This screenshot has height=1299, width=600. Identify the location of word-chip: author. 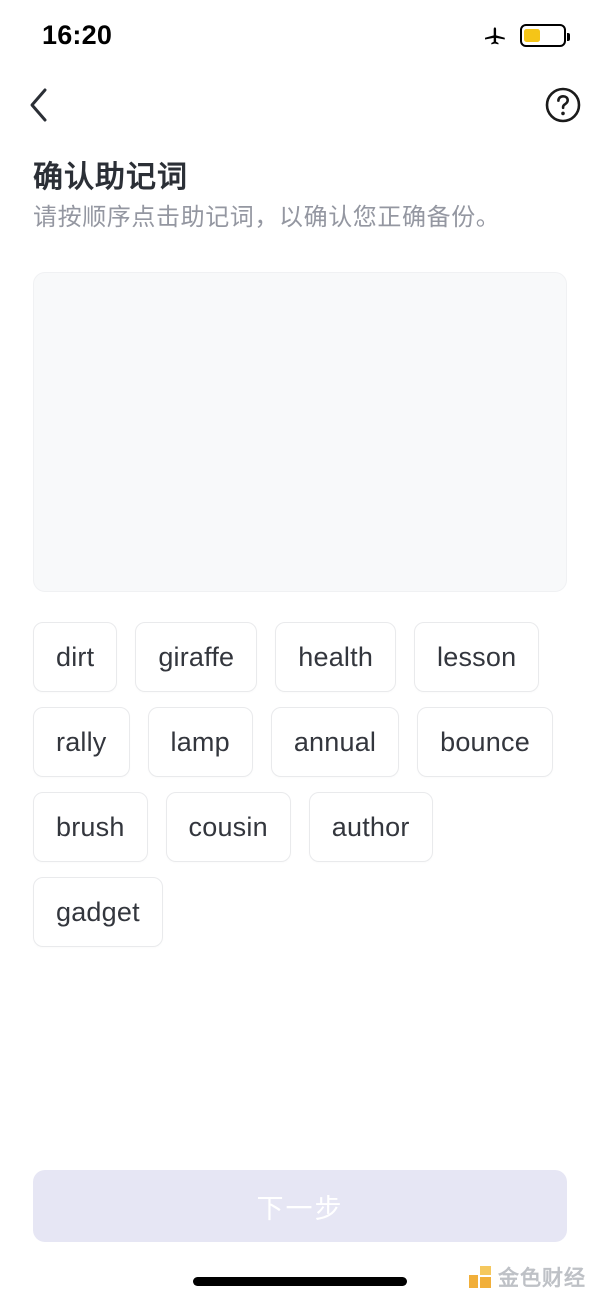
(370, 827).